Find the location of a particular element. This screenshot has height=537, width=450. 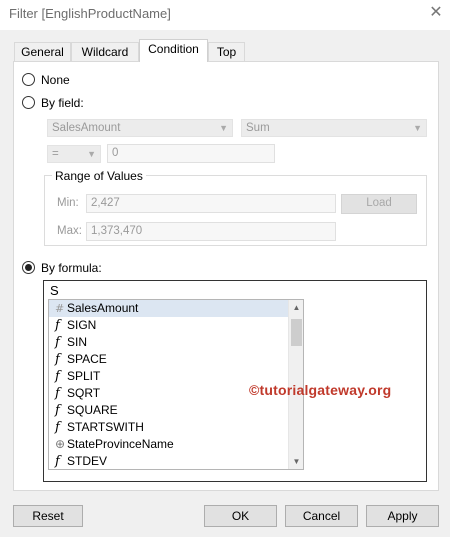

max-input: 1,373,470 is located at coordinates (211, 231).